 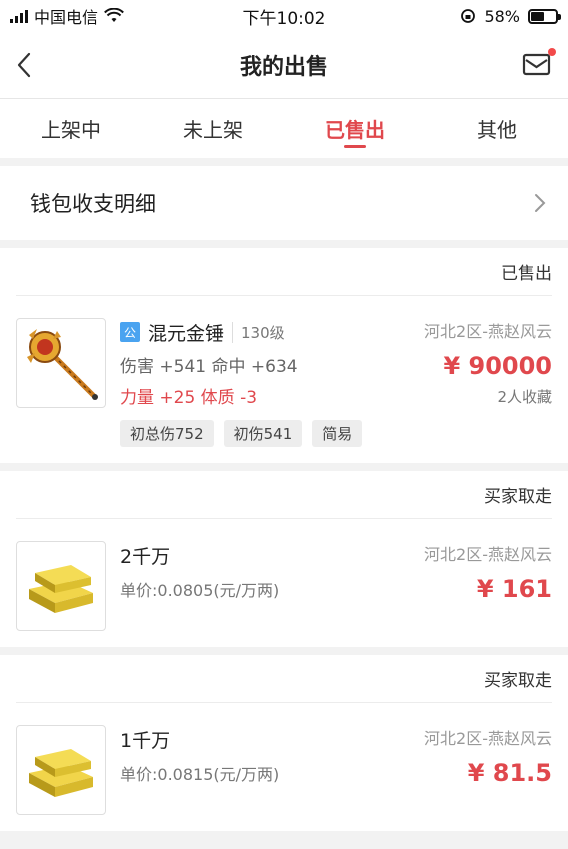 I want to click on tab-other: 其他, so click(x=497, y=128).